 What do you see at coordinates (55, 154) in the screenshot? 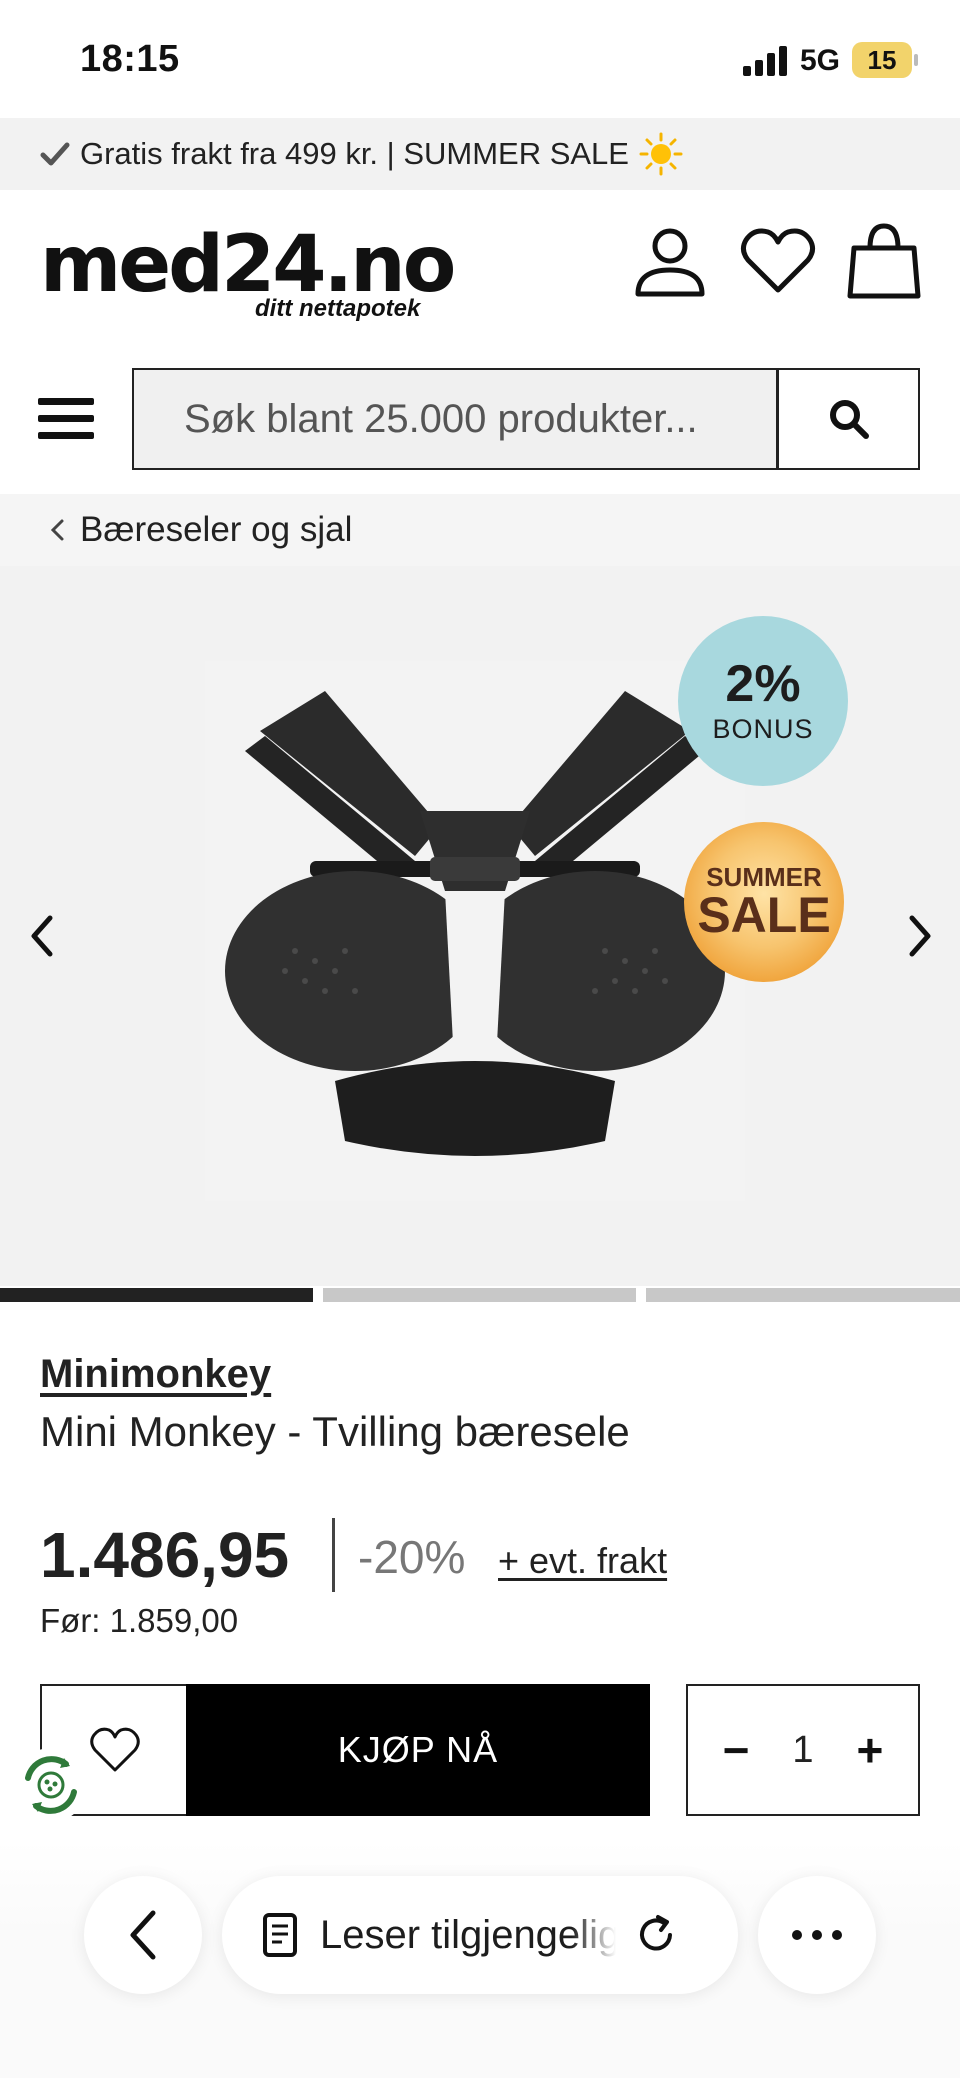
I see `check-icon` at bounding box center [55, 154].